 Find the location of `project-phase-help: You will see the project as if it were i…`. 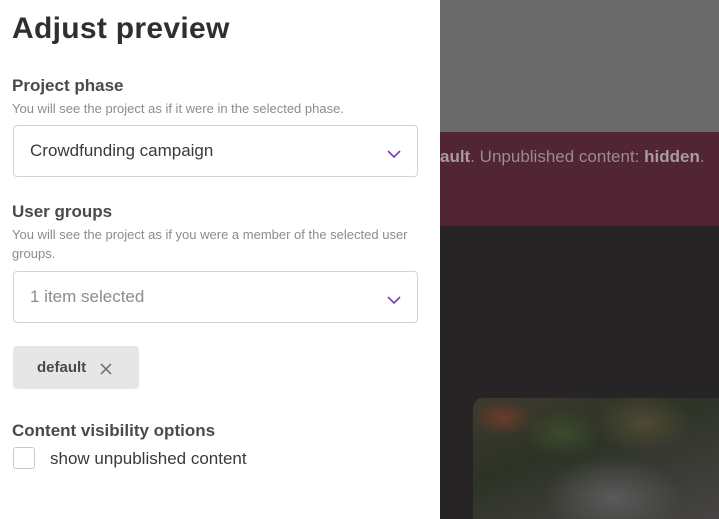

project-phase-help: You will see the project as if it were i… is located at coordinates (178, 108).